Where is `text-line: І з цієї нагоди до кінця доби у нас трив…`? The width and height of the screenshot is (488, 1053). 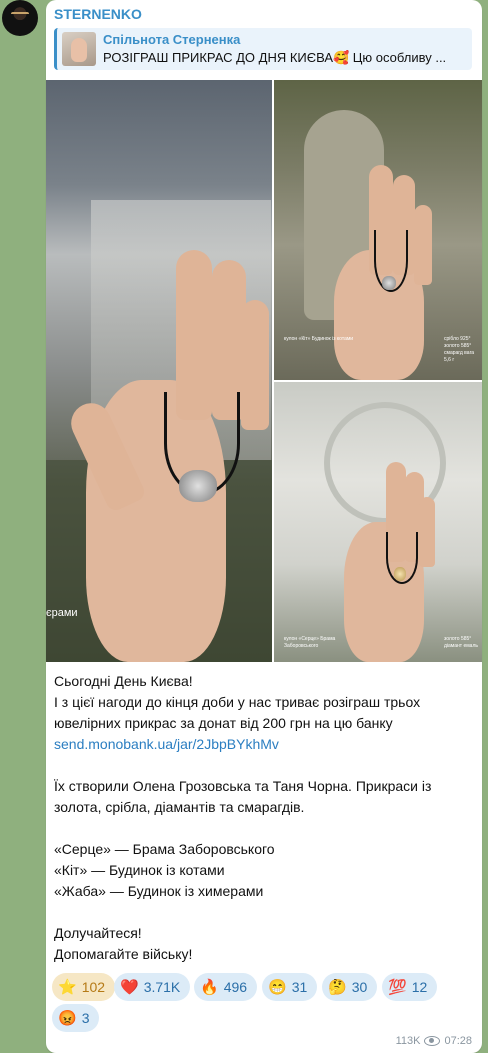
text-line: І з цієї нагоди до кінця доби у нас трив… is located at coordinates (237, 712).